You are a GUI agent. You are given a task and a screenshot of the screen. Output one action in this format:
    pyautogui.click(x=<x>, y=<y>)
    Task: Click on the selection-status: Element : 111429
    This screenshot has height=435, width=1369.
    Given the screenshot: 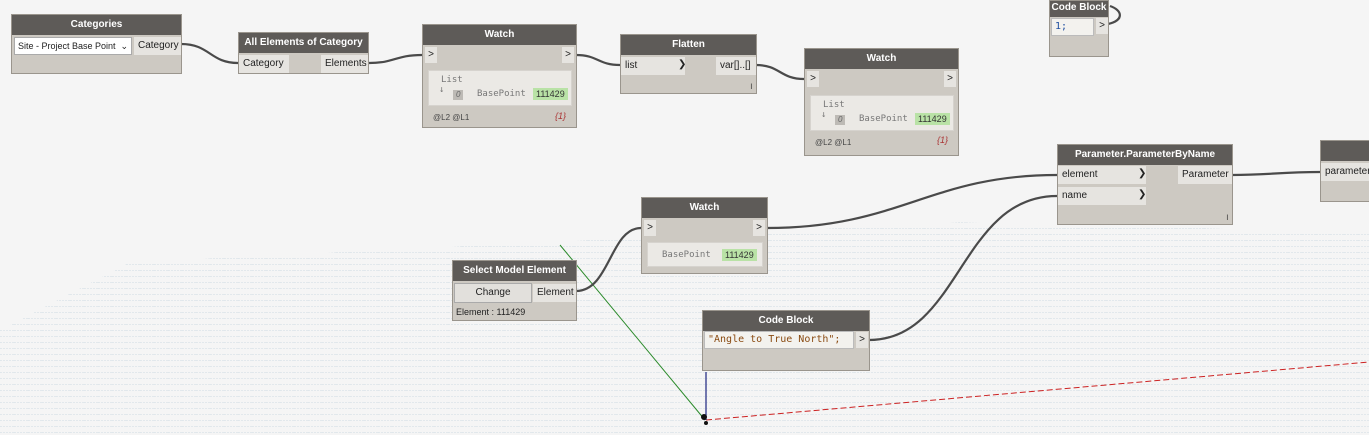 What is the action you would take?
    pyautogui.click(x=491, y=312)
    